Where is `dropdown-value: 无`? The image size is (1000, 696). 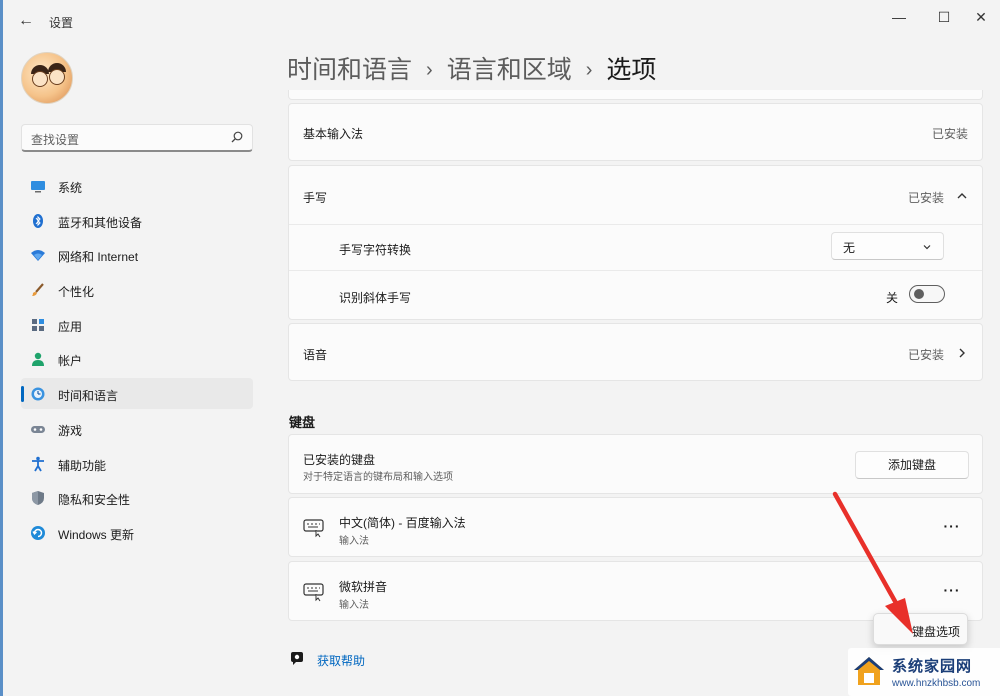
dropdown-value: 无 is located at coordinates (849, 248).